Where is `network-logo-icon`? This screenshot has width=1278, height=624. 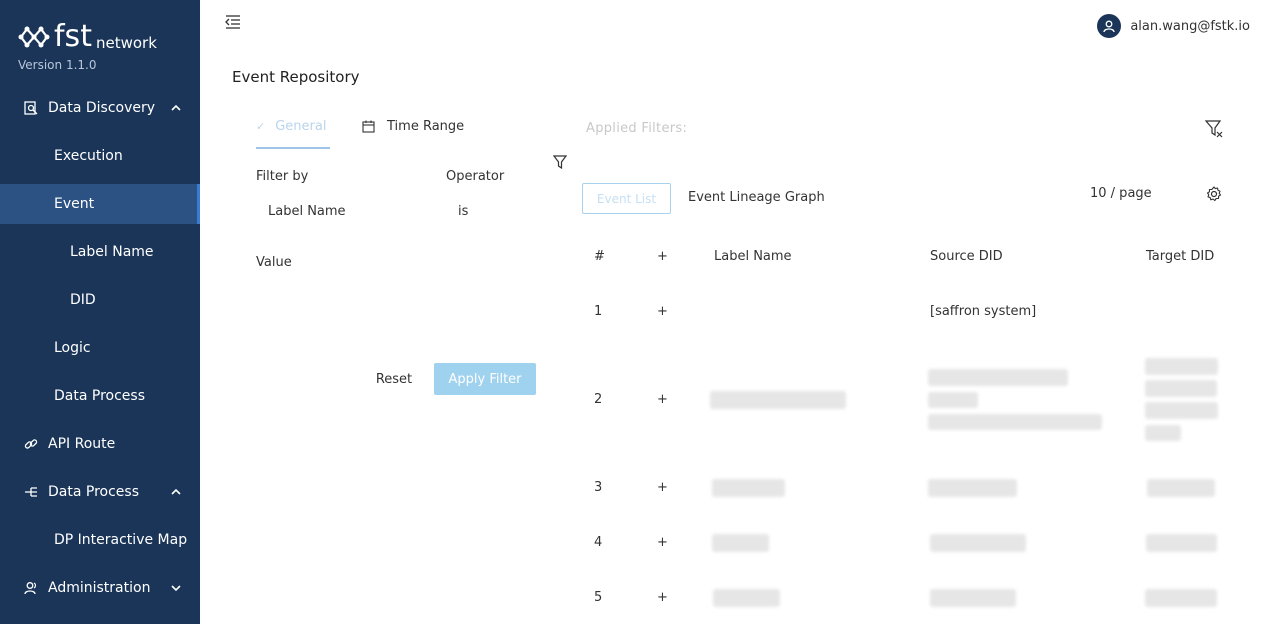 network-logo-icon is located at coordinates (34, 37).